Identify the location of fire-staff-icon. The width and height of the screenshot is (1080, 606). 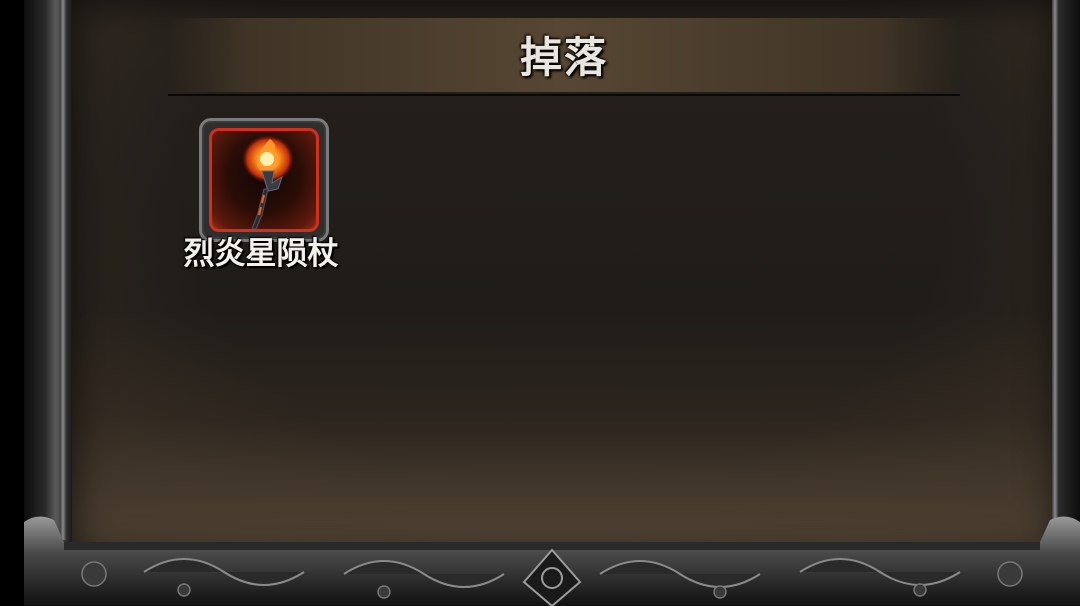
(268, 182).